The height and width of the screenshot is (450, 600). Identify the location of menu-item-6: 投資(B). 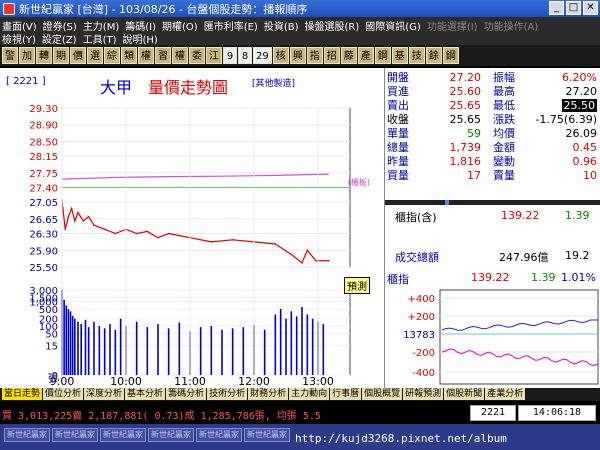
(281, 25).